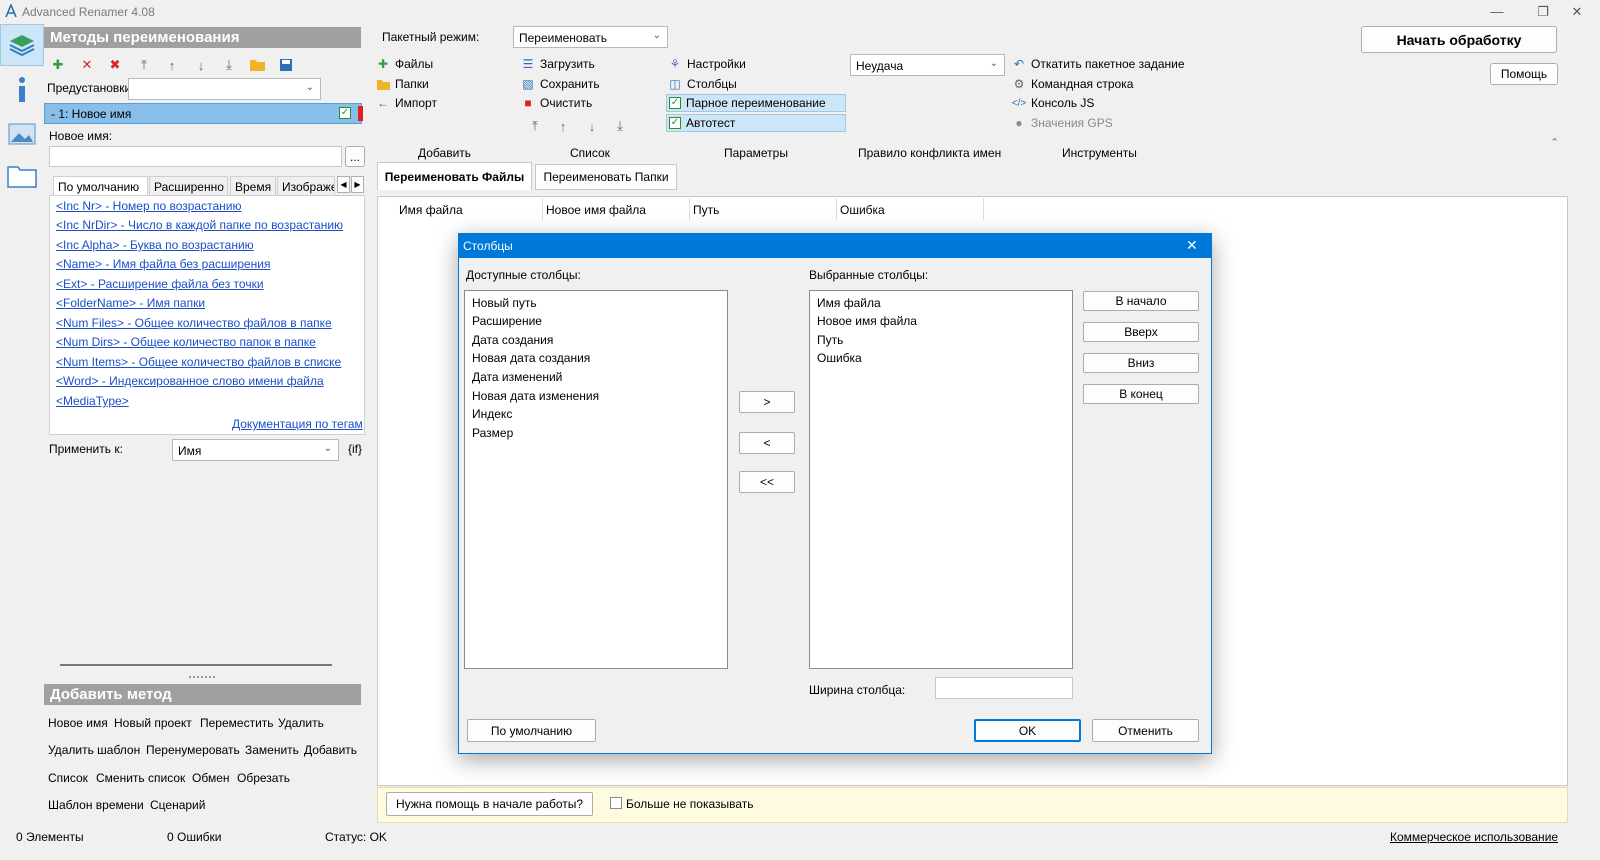 The image size is (1600, 860). What do you see at coordinates (767, 482) in the screenshot?
I see `move-all-left-button: <<` at bounding box center [767, 482].